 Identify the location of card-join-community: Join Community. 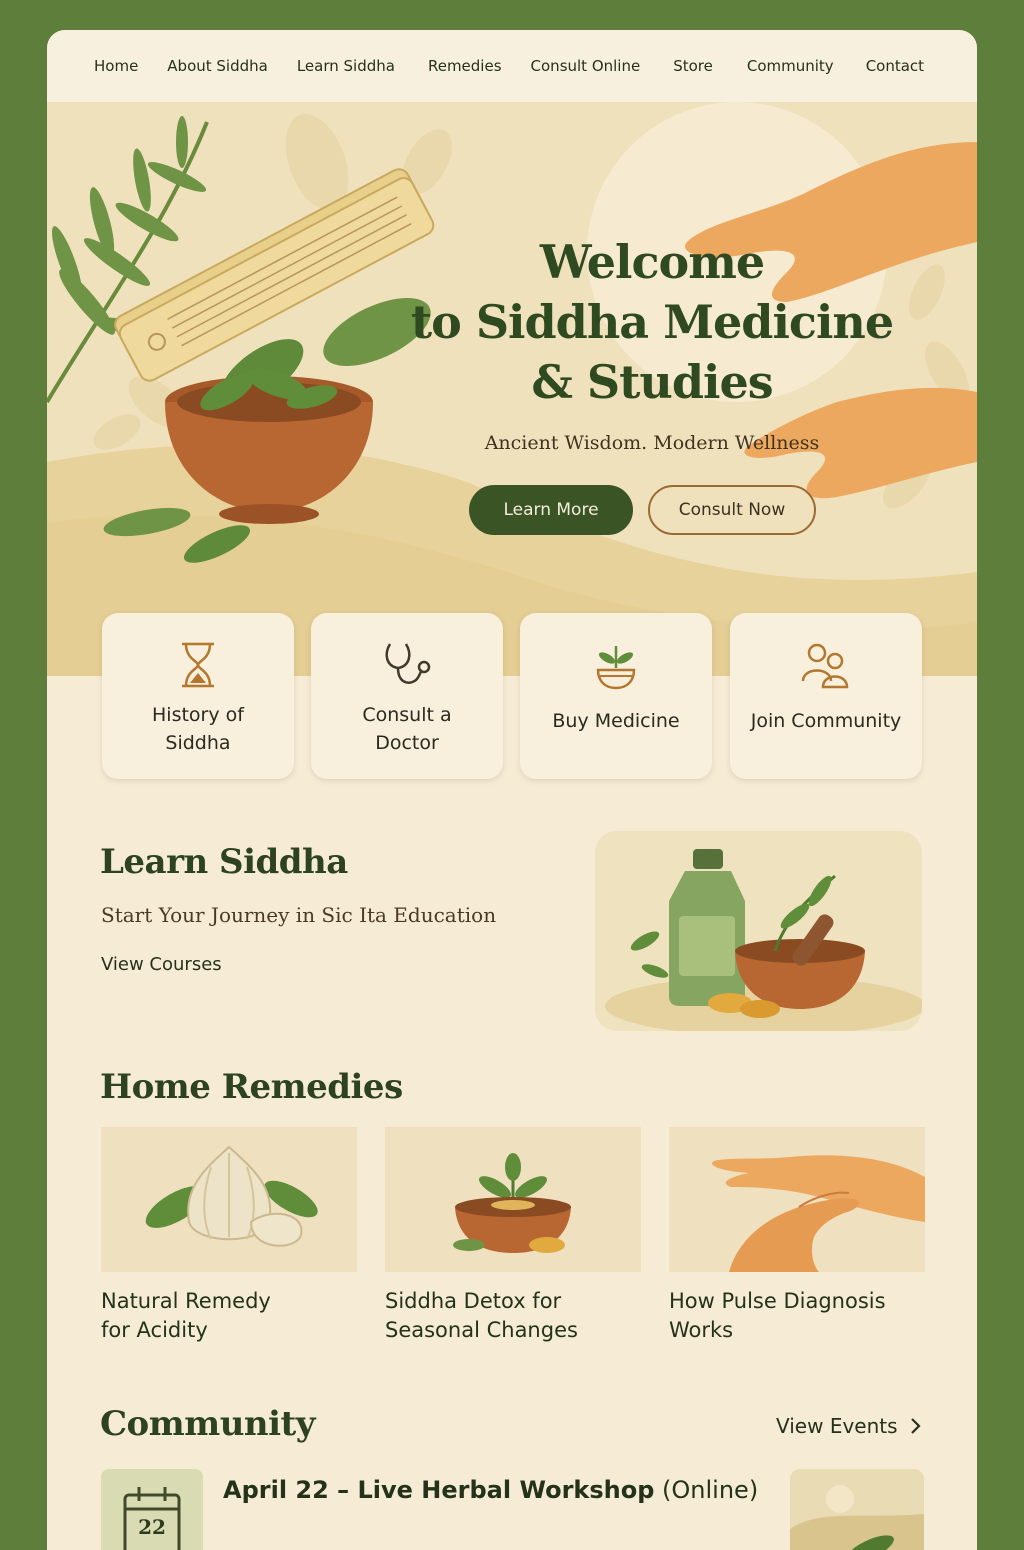
(826, 696).